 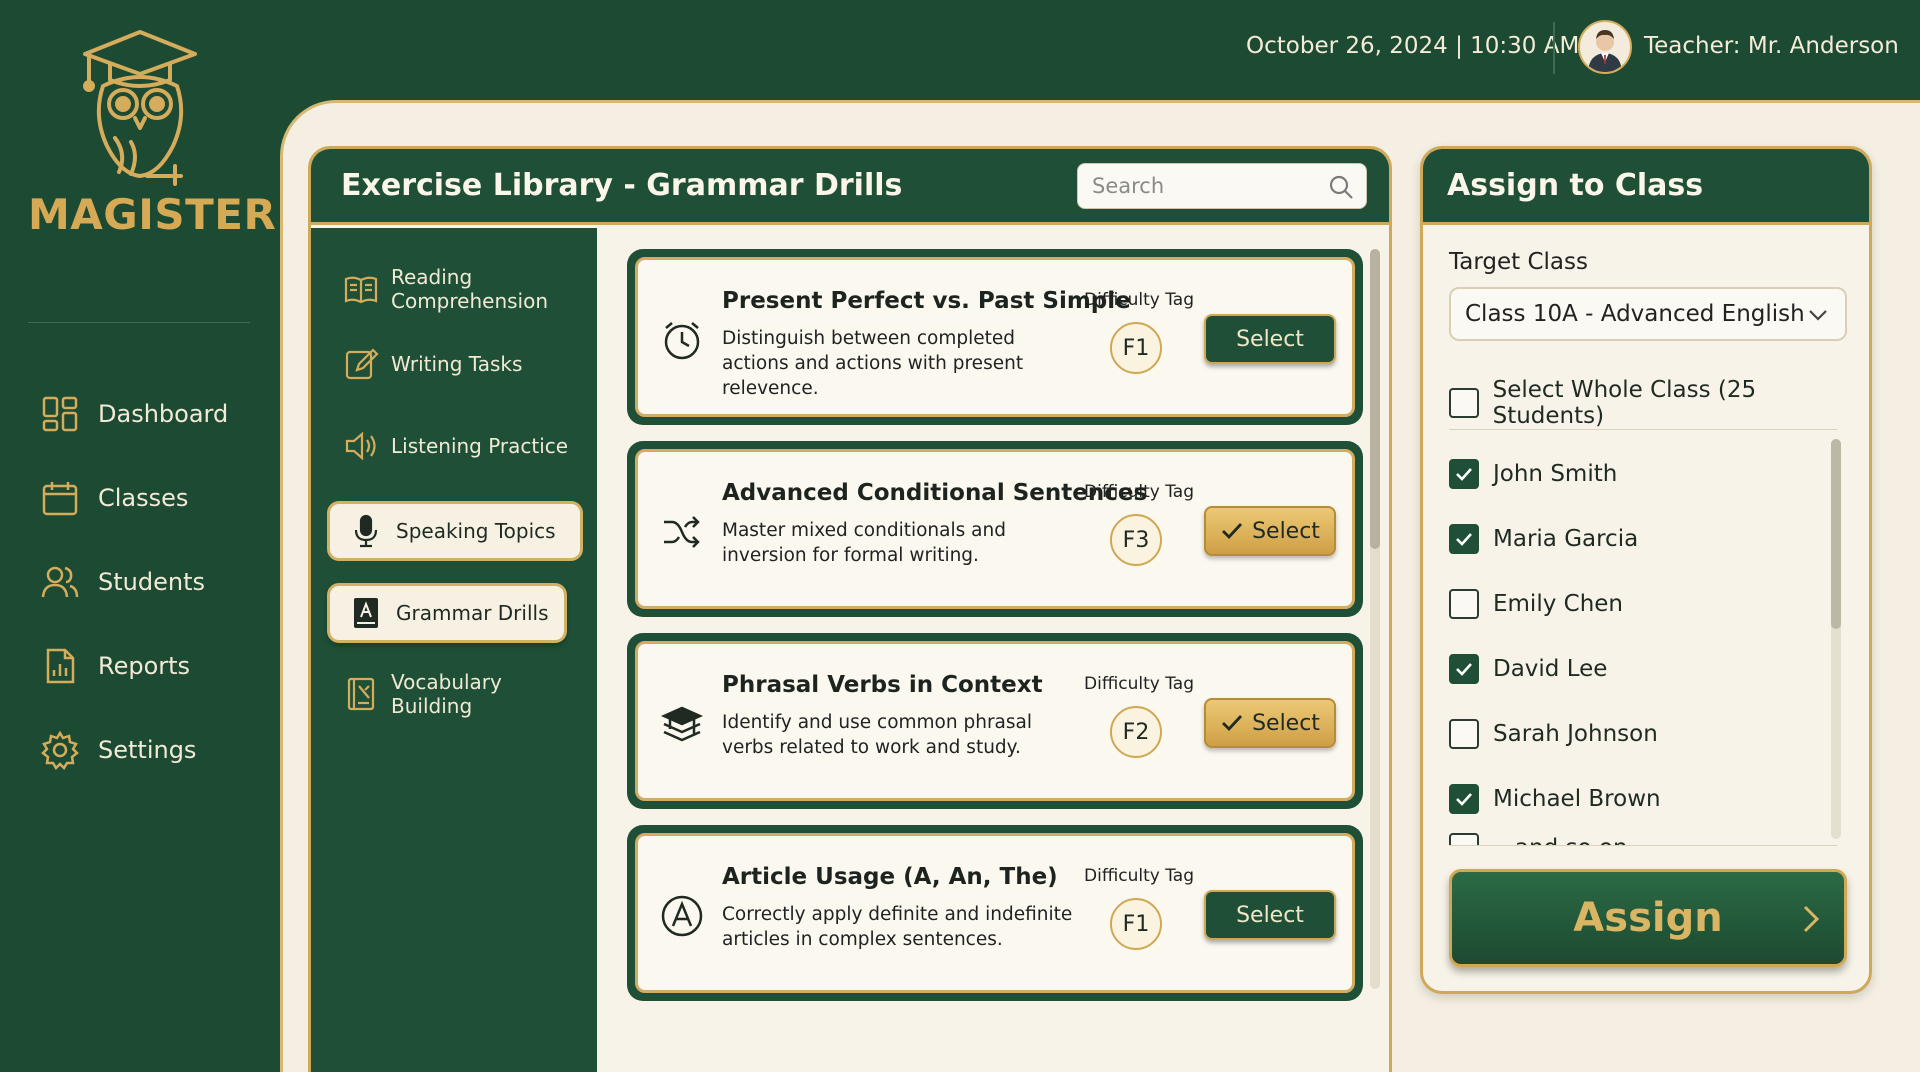 I want to click on gear-icon, so click(x=60, y=750).